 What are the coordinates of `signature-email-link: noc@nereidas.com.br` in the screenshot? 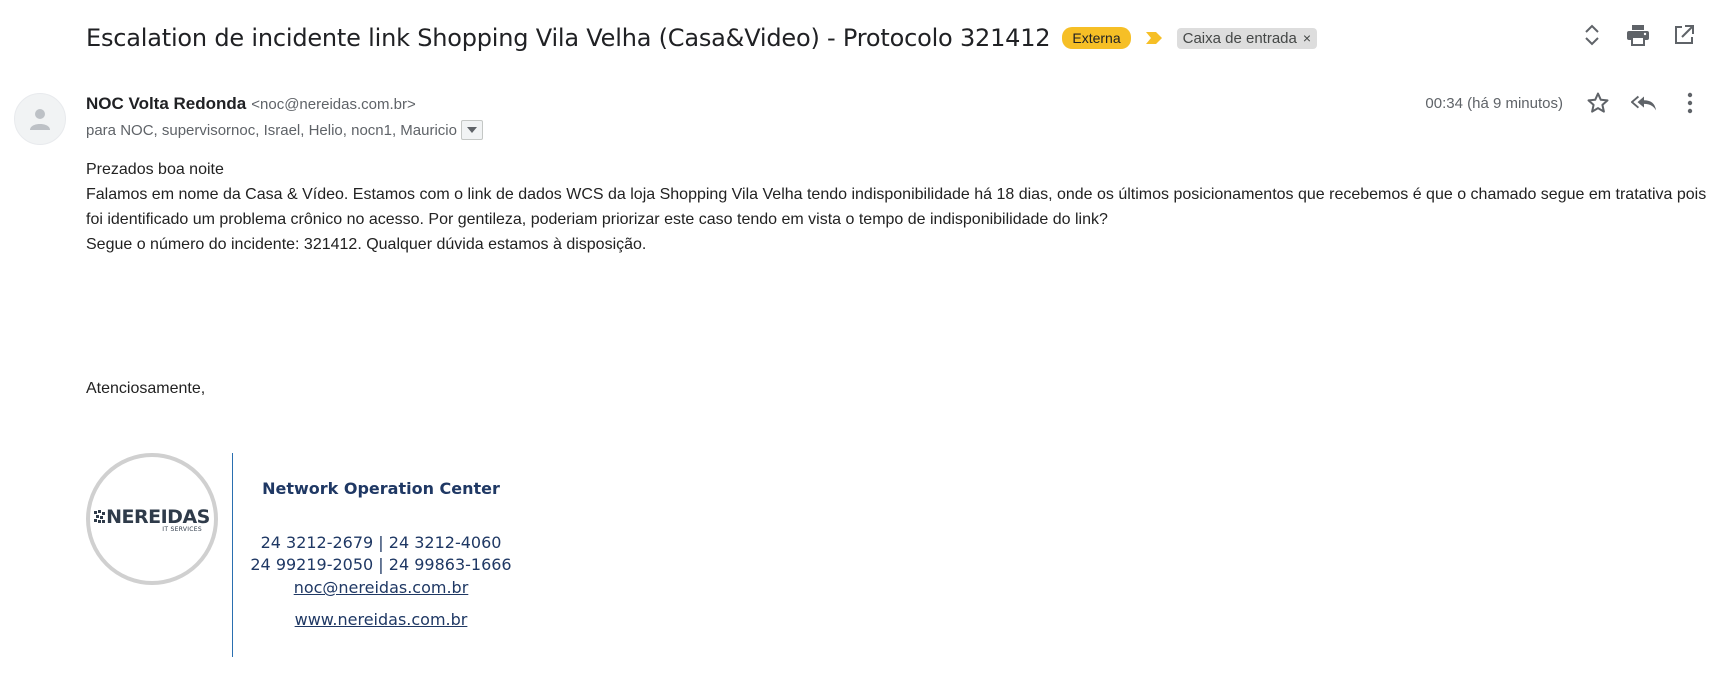 It's located at (381, 587).